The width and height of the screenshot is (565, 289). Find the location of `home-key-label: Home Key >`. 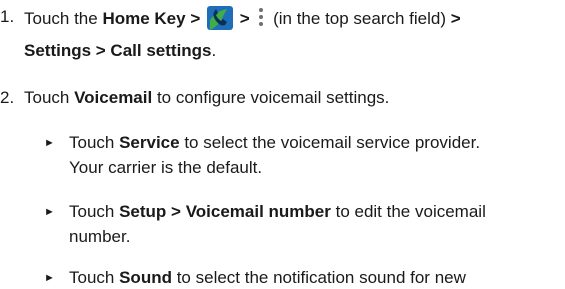

home-key-label: Home Key > is located at coordinates (151, 18).